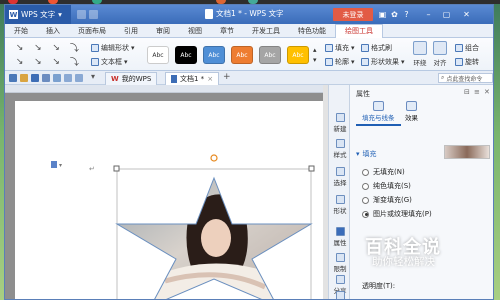 The height and width of the screenshot is (300, 500). I want to click on wrap-button: 环绕, so click(420, 54).